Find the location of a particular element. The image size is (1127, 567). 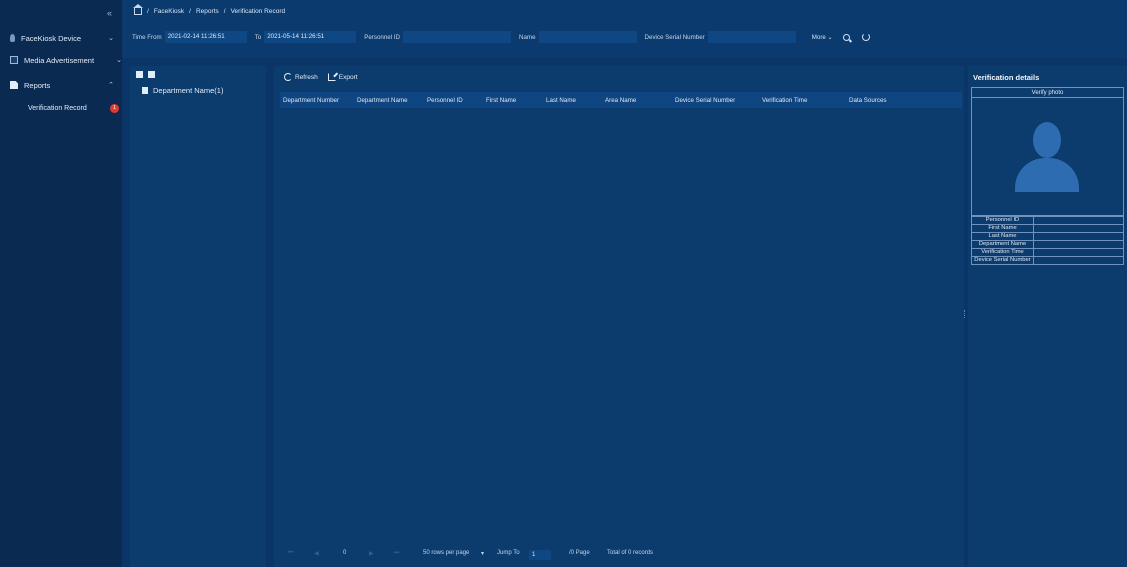

sidebar-item-label: Verification Record is located at coordinates (57, 108).